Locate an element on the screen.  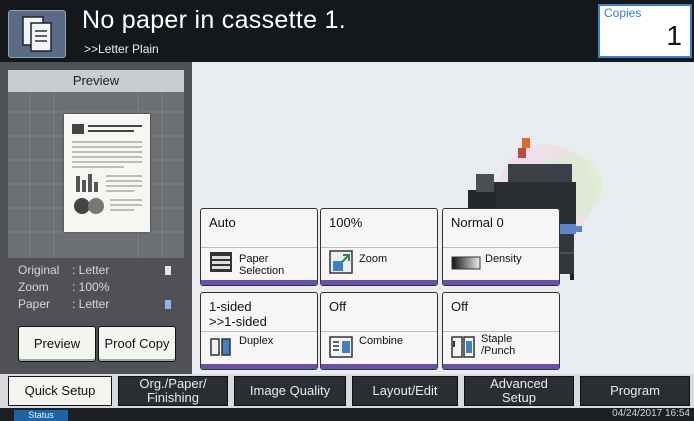
summary-paper: Paper : Letter is located at coordinates (98, 304).